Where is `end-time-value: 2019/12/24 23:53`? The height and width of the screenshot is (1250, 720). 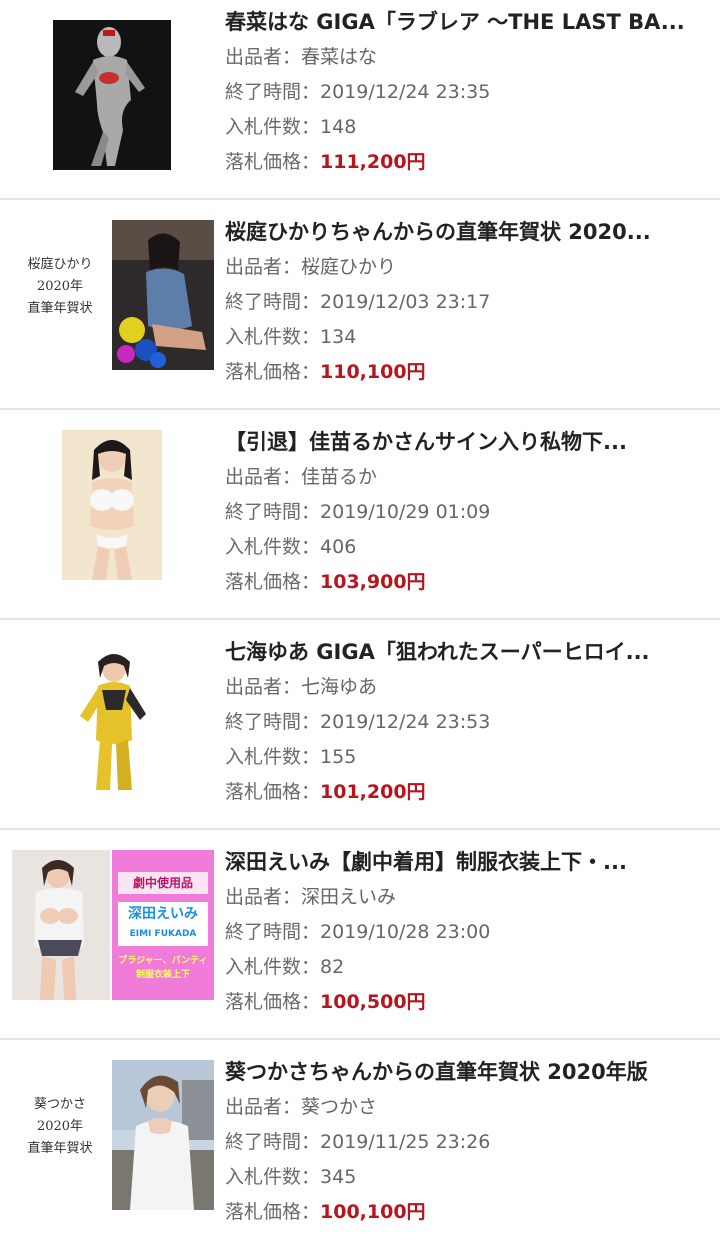 end-time-value: 2019/12/24 23:53 is located at coordinates (405, 722).